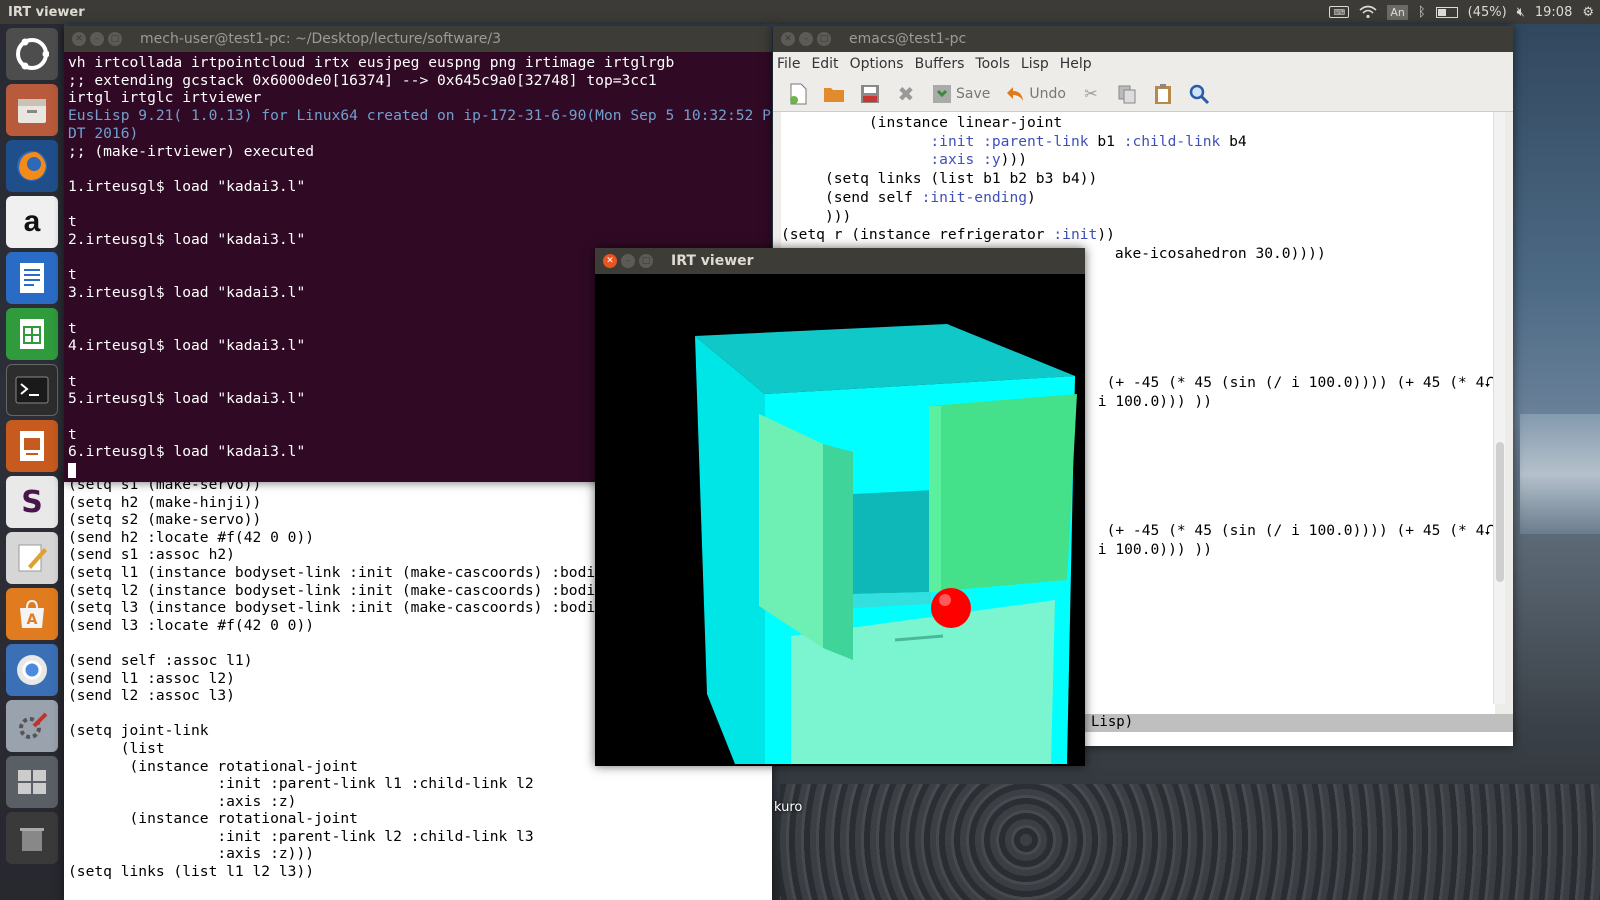 The height and width of the screenshot is (900, 1600). I want to click on cut-scissors-icon: ✂, so click(1091, 94).